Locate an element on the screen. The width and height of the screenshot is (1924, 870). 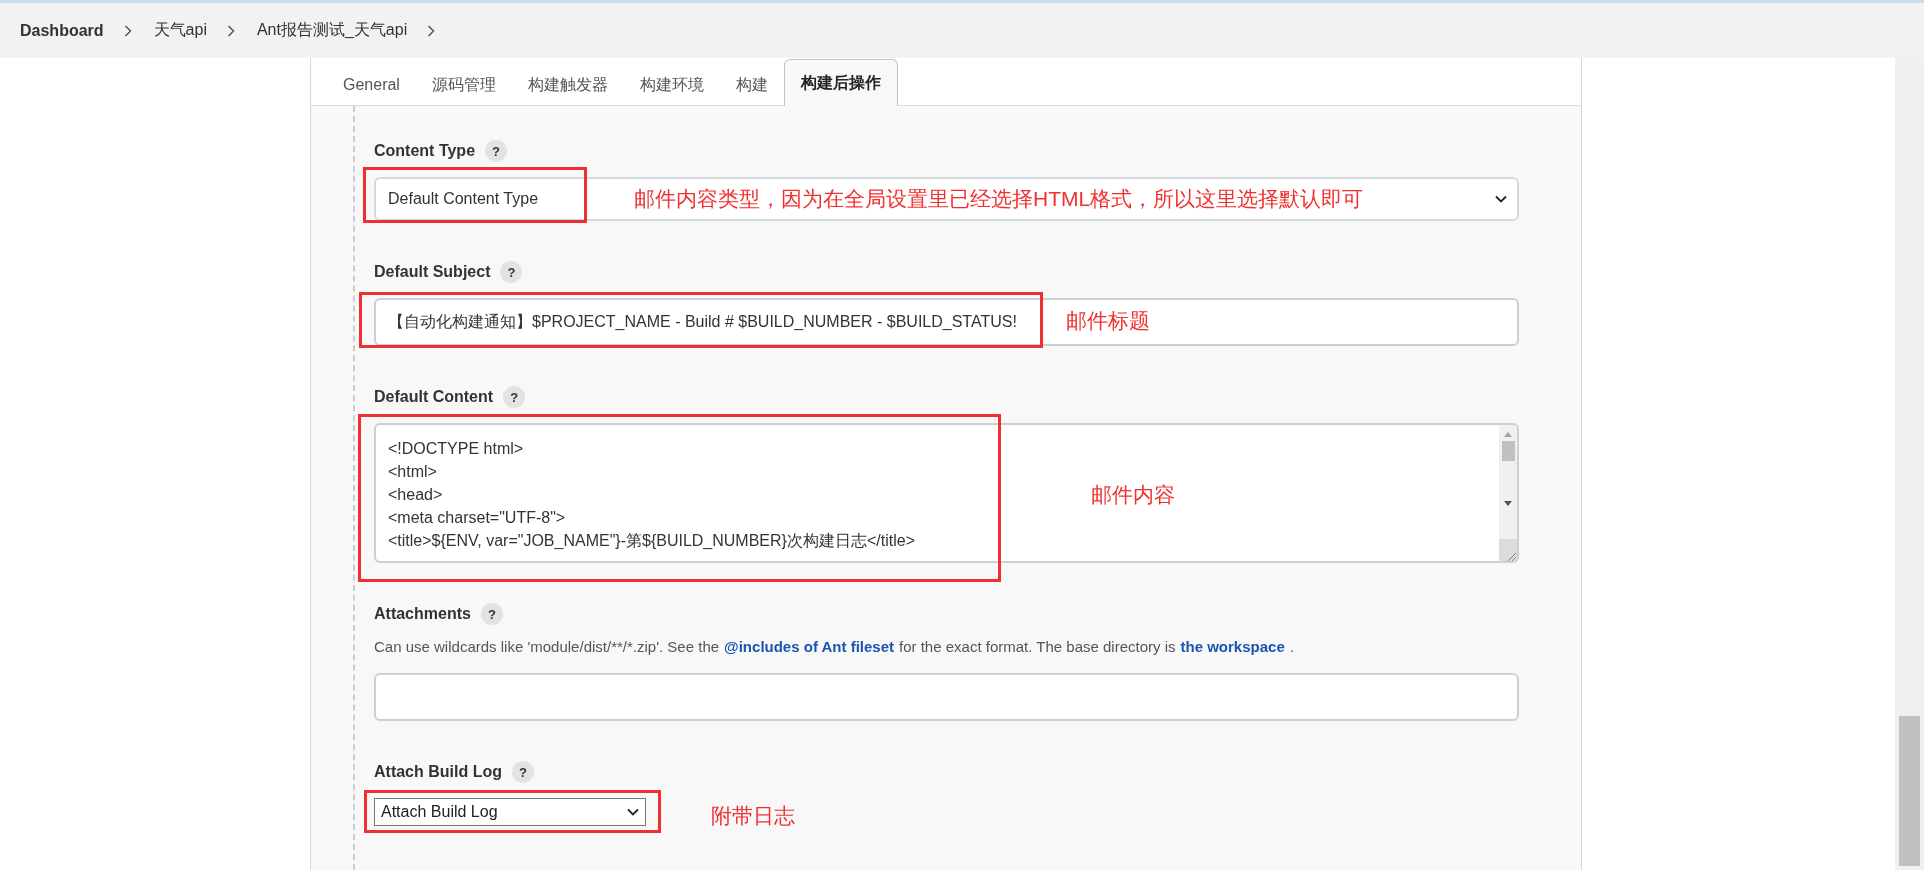
annotation-text: 附带日志 is located at coordinates (753, 816).